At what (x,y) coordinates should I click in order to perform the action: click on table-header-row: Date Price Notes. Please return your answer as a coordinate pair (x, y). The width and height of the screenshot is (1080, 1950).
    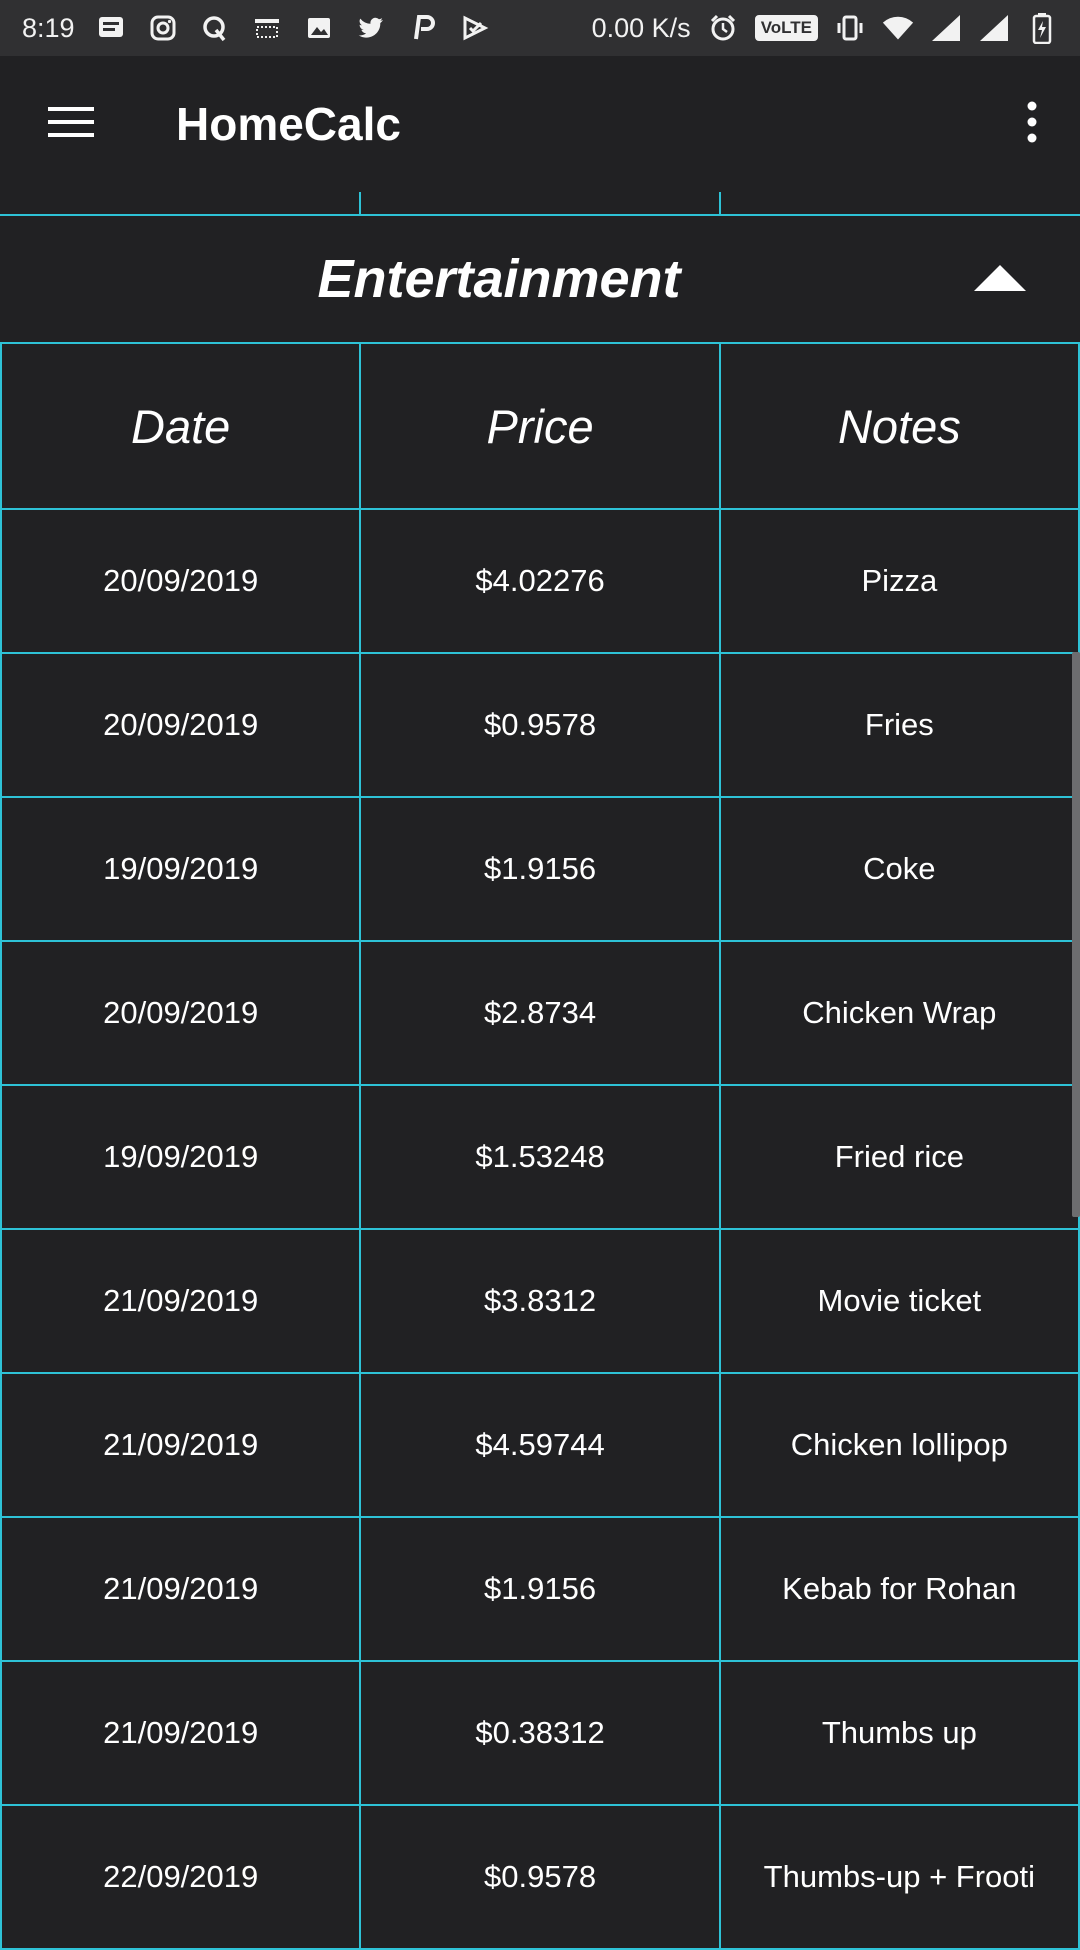
    Looking at the image, I should click on (540, 426).